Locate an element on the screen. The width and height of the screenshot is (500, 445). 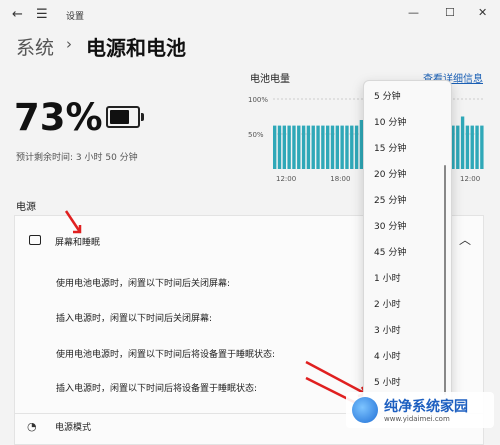
dropdown-option: 25 分钟 is located at coordinates (390, 199).